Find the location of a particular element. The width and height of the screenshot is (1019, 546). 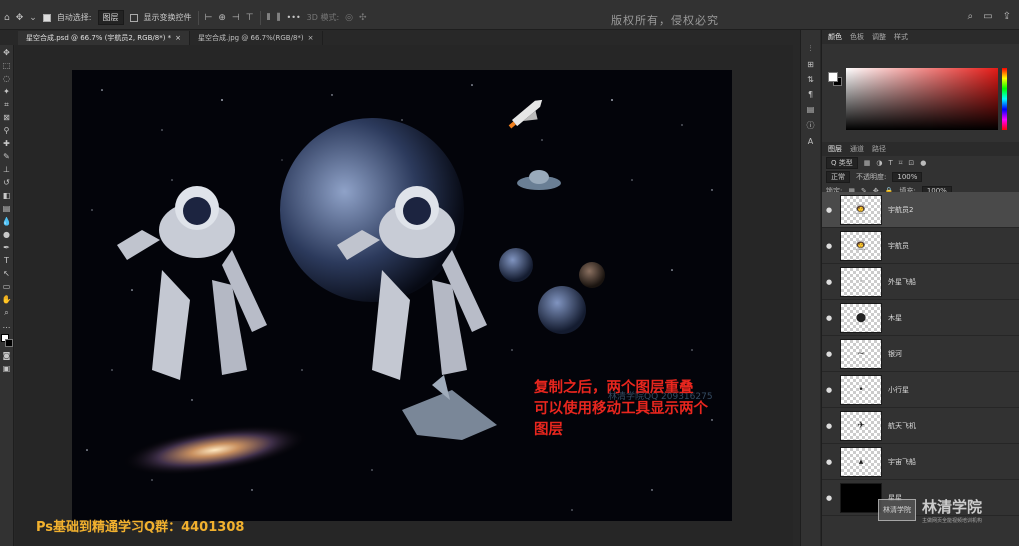

3d-orbit-icon: ◎ is located at coordinates (349, 18).